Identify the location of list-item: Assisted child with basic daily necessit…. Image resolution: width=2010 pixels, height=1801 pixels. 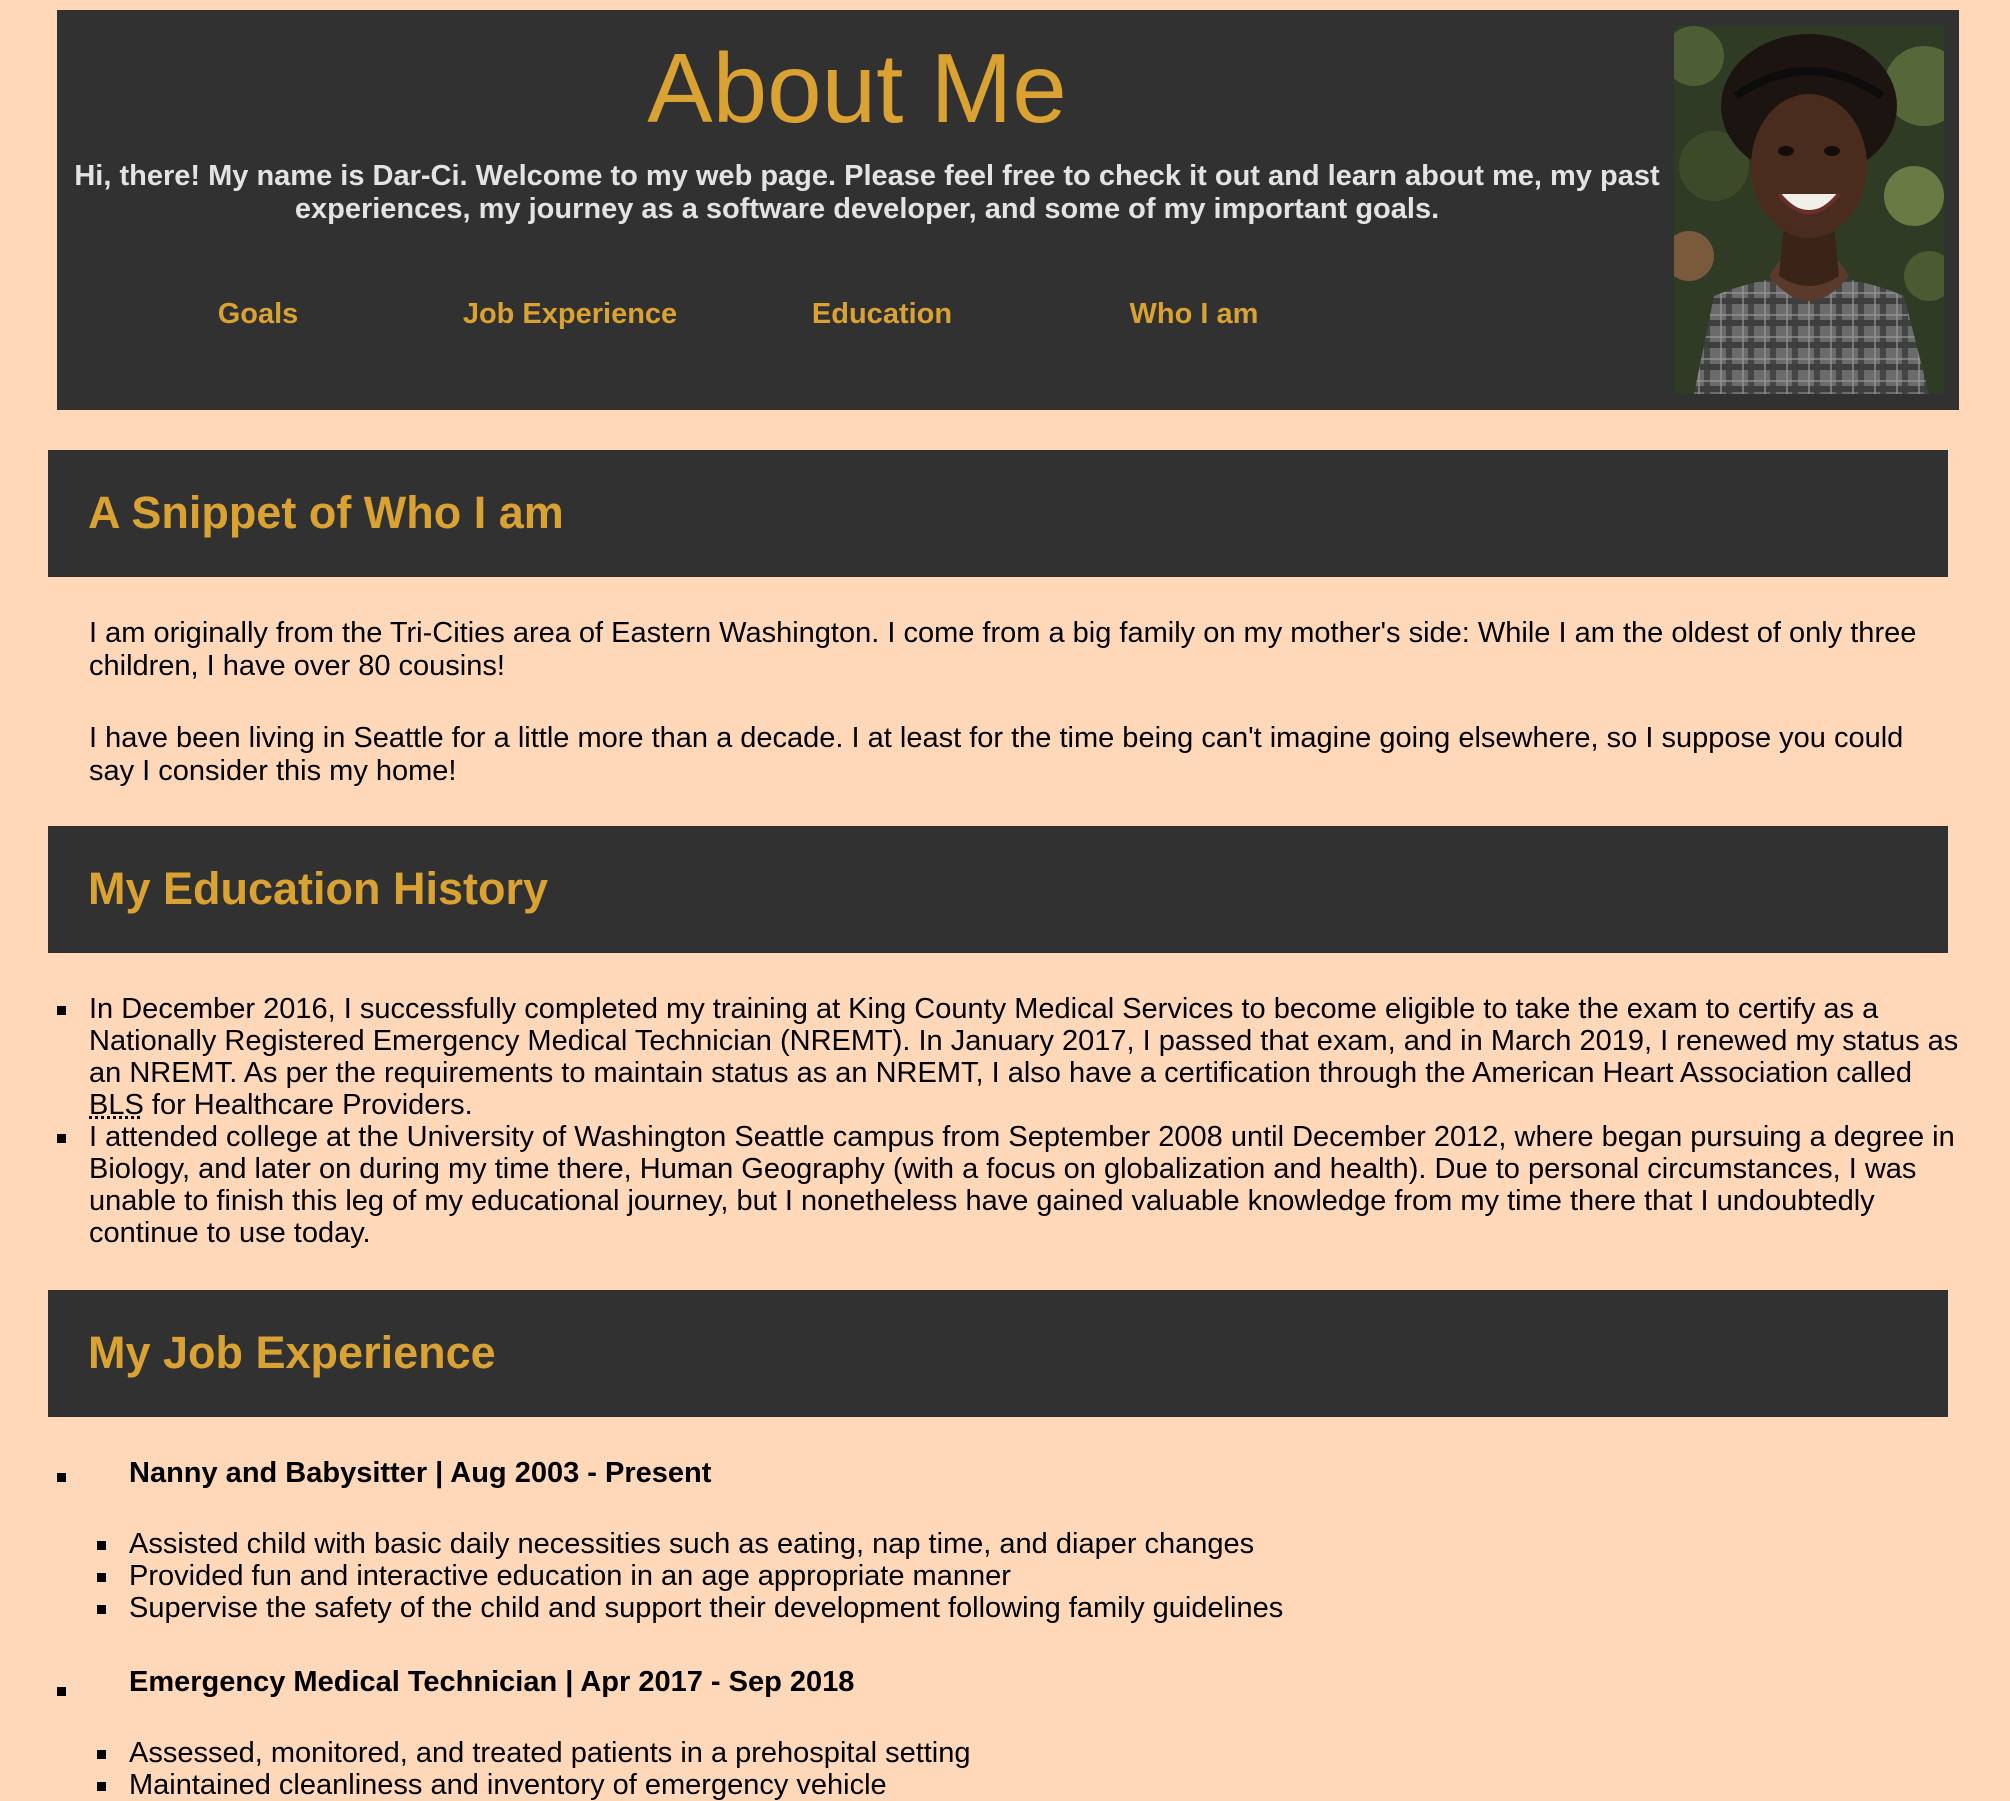
(1029, 1544).